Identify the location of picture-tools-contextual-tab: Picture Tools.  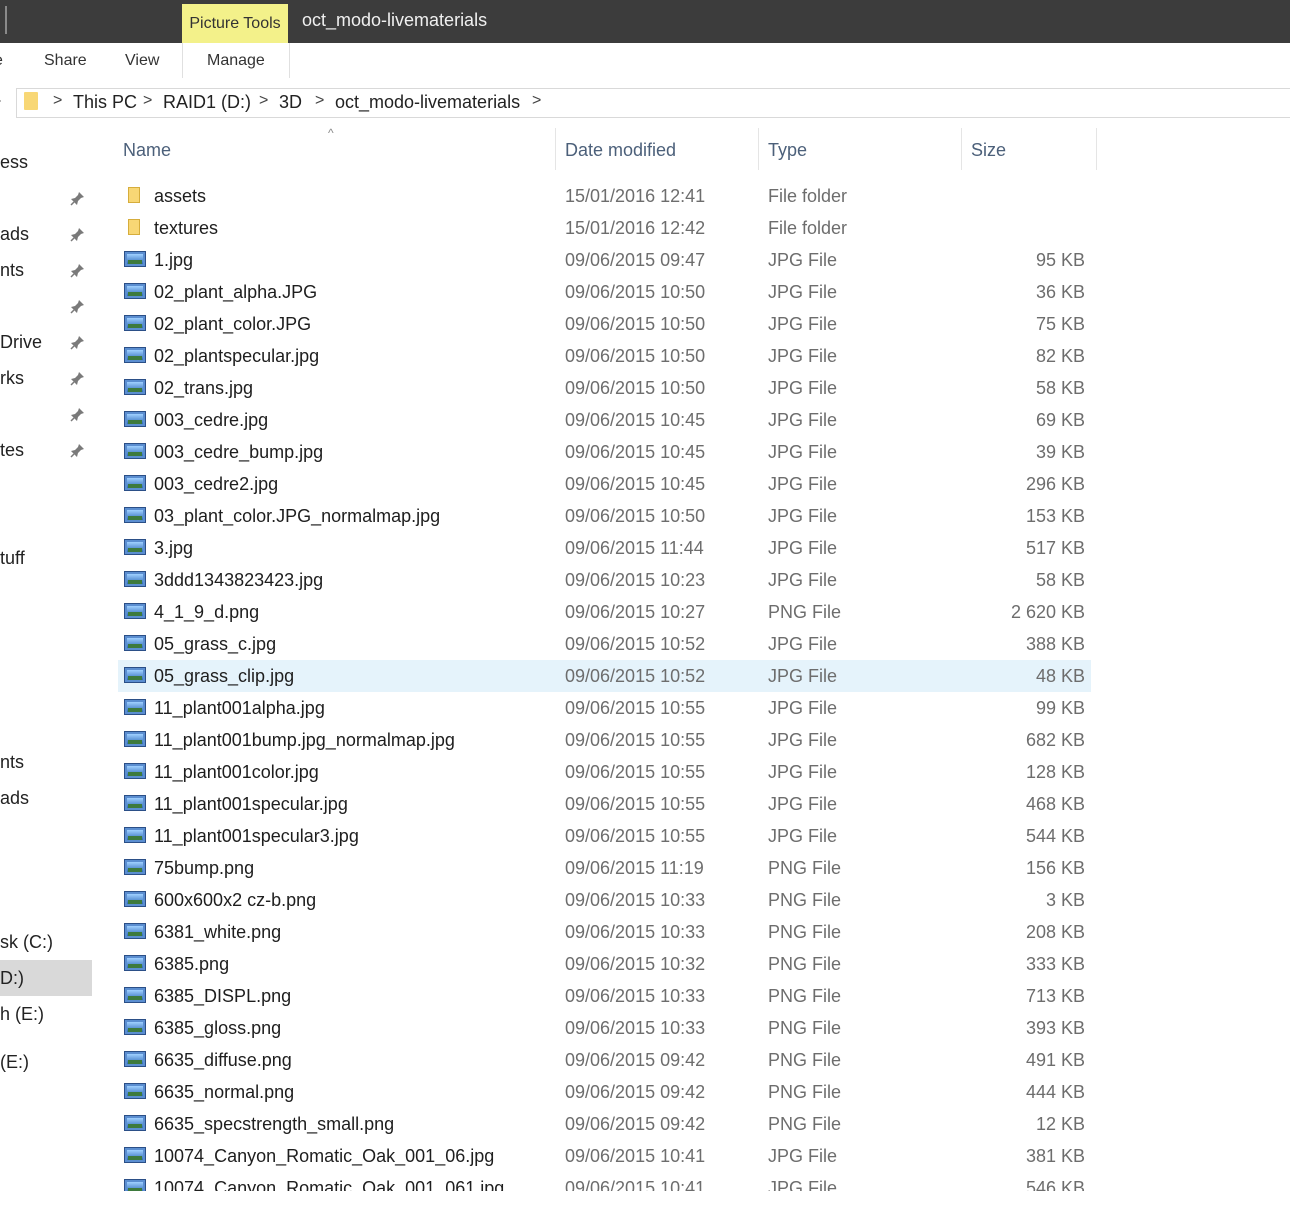
(235, 23).